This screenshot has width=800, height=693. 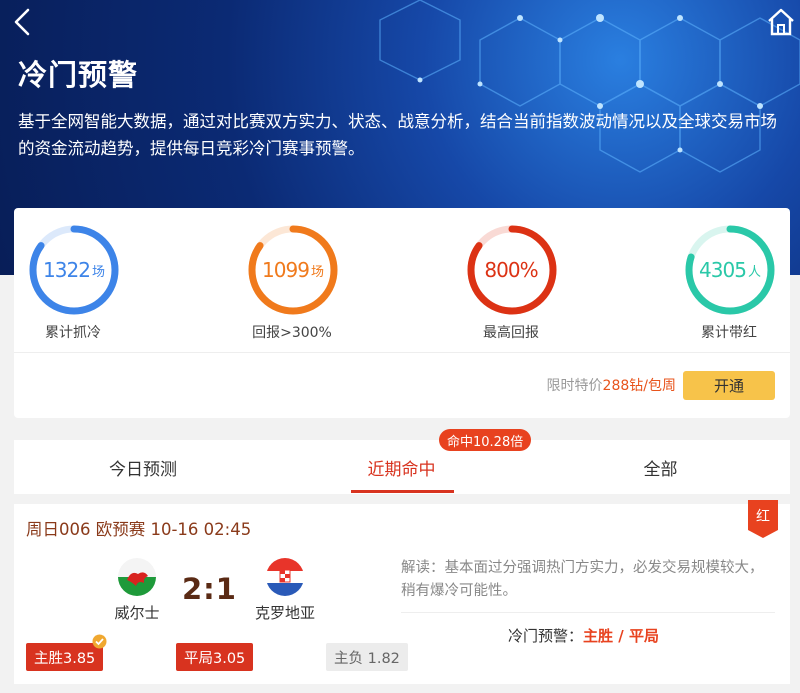 What do you see at coordinates (621, 636) in the screenshot?
I see `warning-value: 主胜 / 平局` at bounding box center [621, 636].